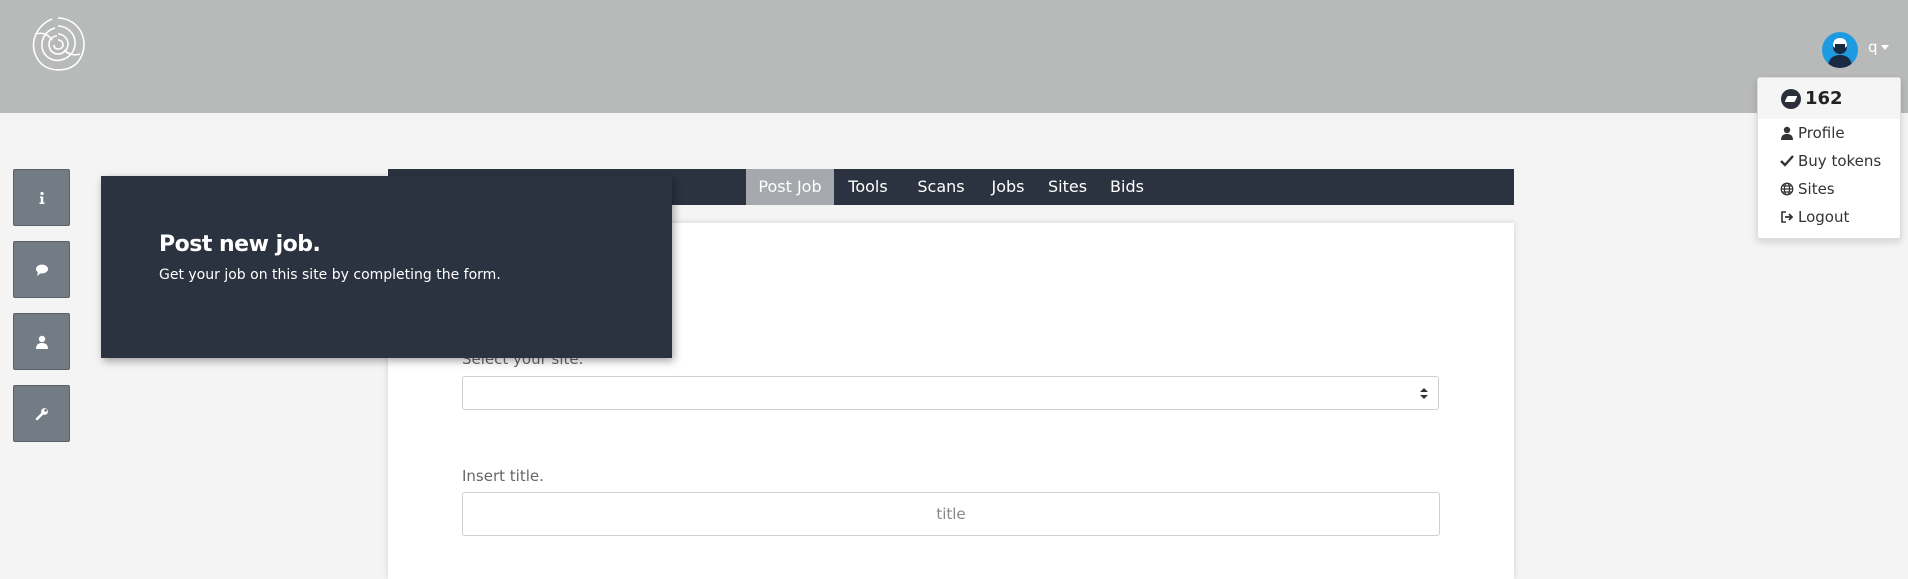 This screenshot has width=1908, height=579. What do you see at coordinates (1824, 98) in the screenshot?
I see `token-count: 162` at bounding box center [1824, 98].